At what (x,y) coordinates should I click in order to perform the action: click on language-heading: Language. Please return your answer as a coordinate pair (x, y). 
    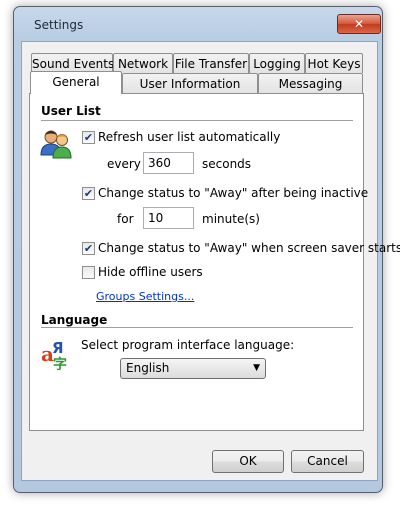
    Looking at the image, I should click on (74, 320).